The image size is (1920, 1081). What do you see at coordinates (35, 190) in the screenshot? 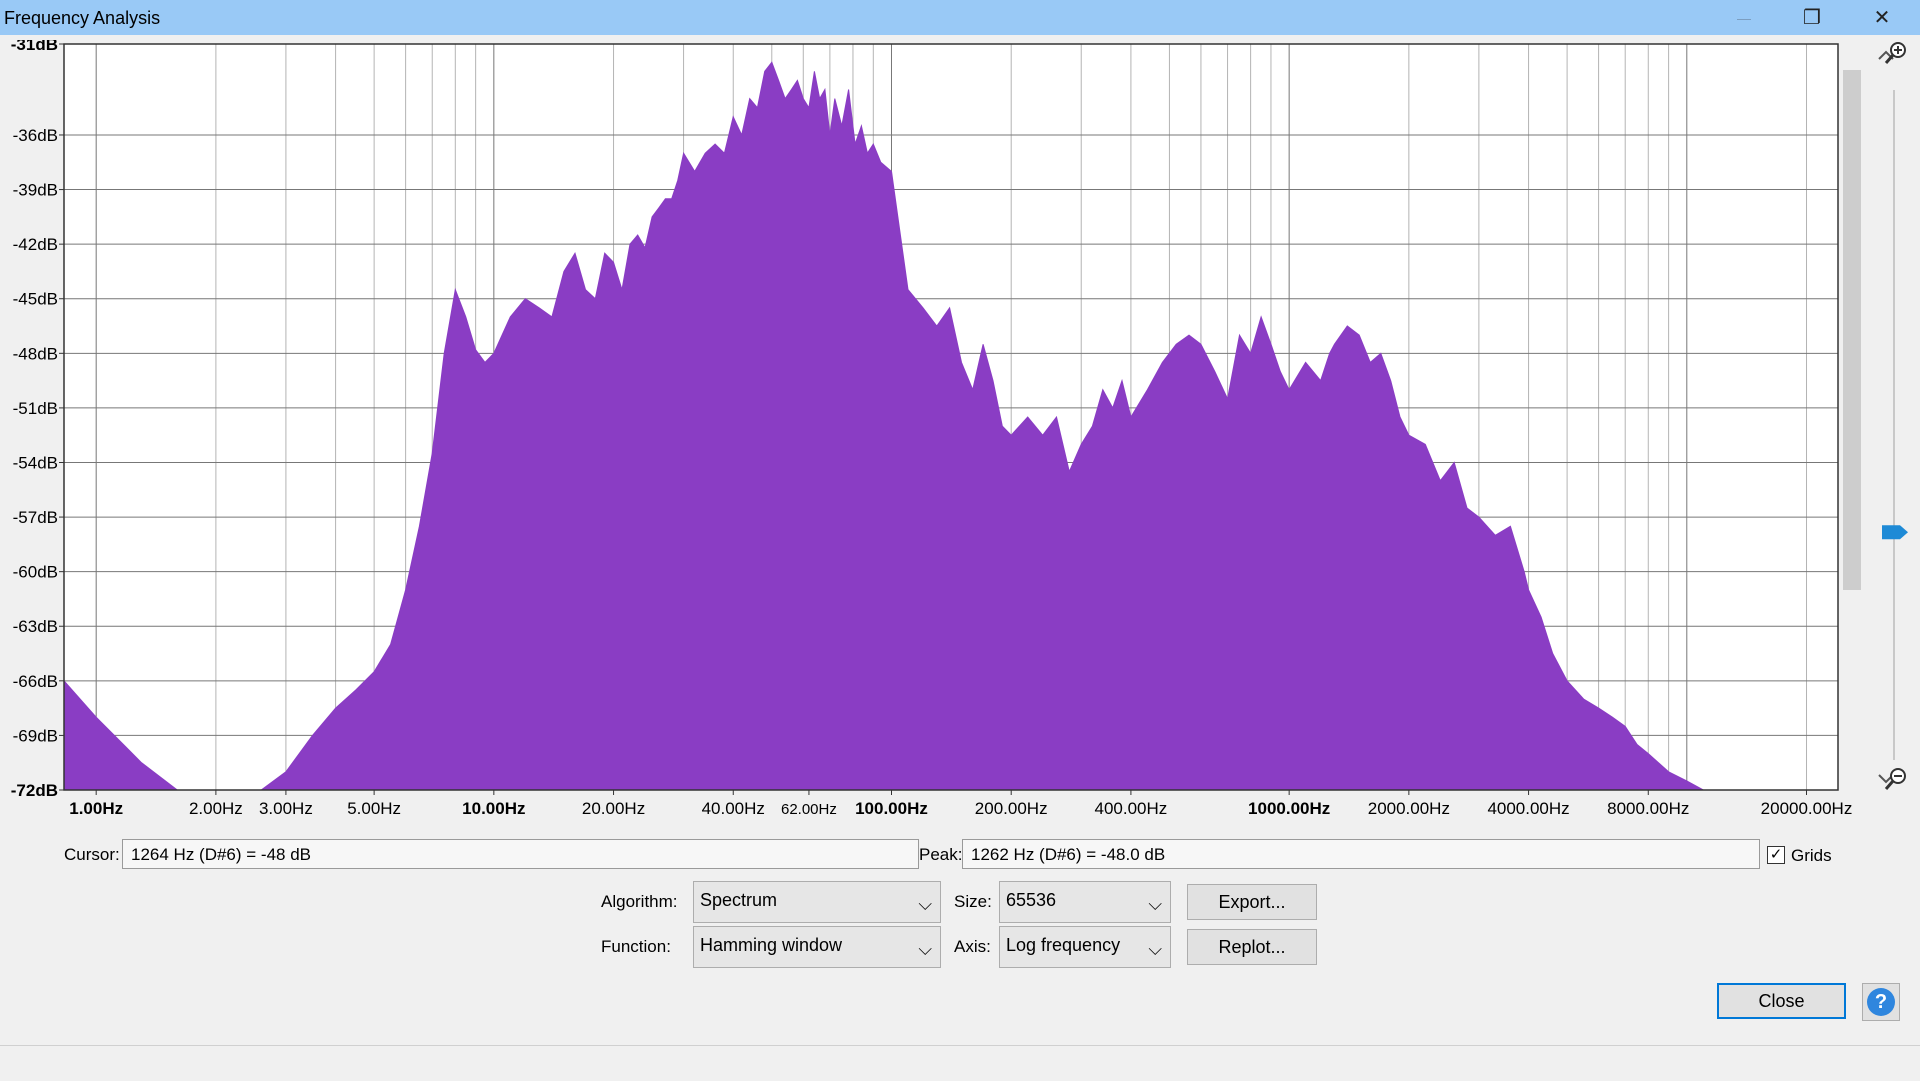
I see `y-tick-label: -39dB` at bounding box center [35, 190].